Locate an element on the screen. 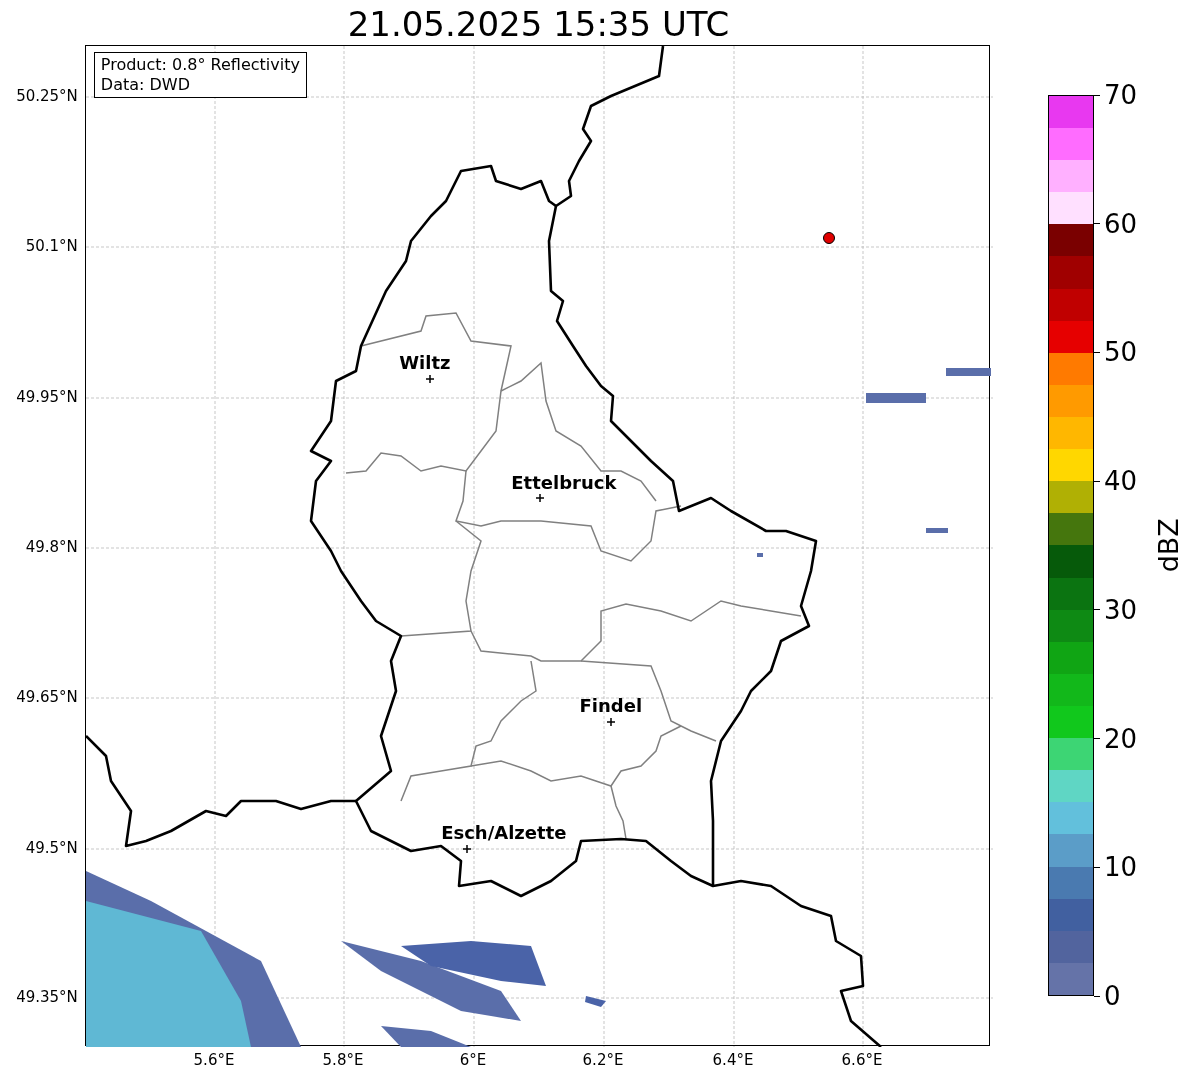  colorbar-tick-label: 50 is located at coordinates (1121, 352).